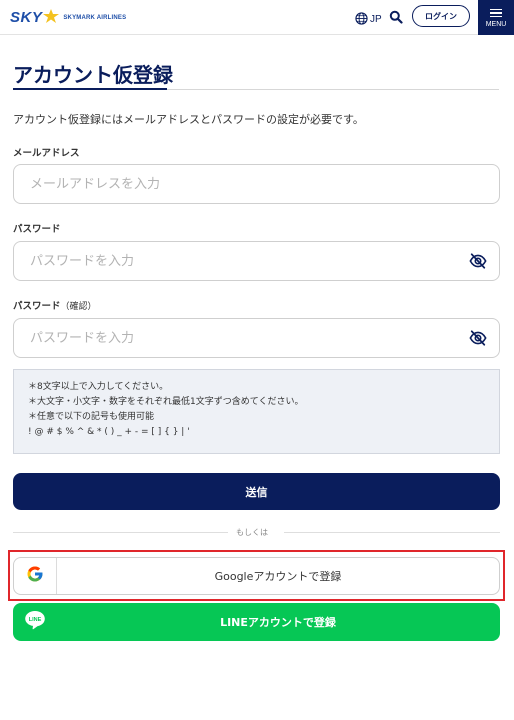 The image size is (514, 720). What do you see at coordinates (245, 261) in the screenshot?
I see `password-field` at bounding box center [245, 261].